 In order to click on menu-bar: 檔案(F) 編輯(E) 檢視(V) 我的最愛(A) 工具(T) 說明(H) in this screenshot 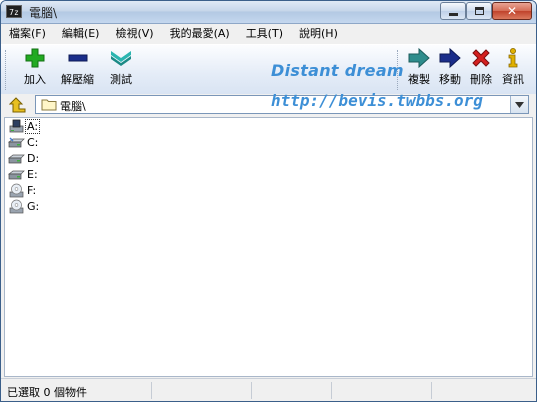, I will do `click(268, 34)`.